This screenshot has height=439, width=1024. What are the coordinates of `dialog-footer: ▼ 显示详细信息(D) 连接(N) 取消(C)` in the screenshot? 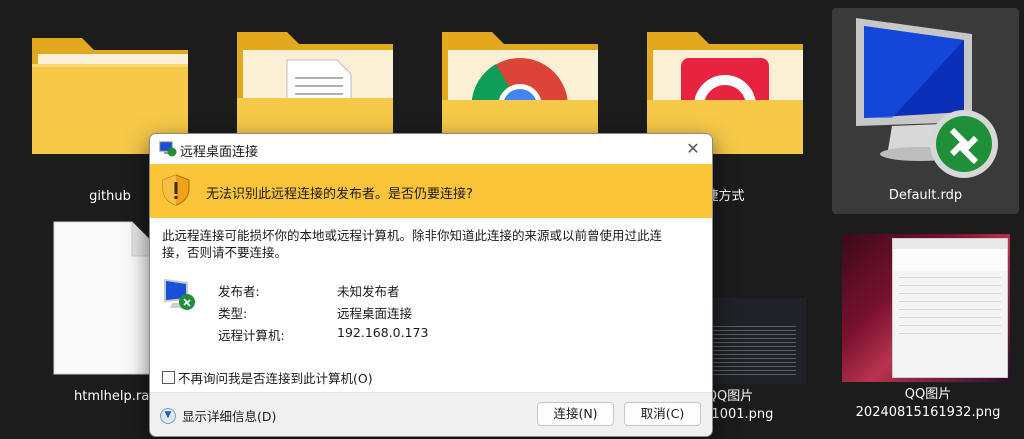 It's located at (431, 414).